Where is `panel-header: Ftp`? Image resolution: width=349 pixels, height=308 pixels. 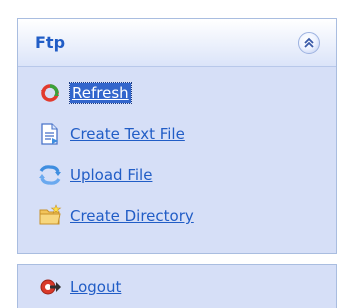 panel-header: Ftp is located at coordinates (177, 43).